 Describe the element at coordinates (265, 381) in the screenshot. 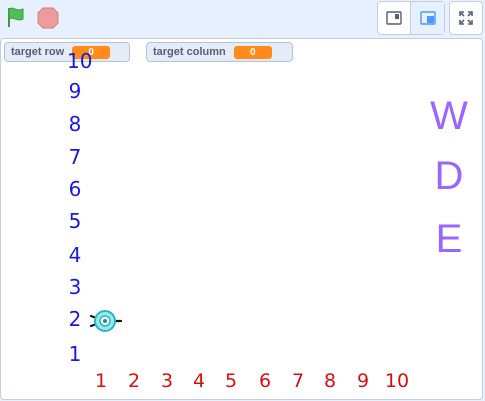

I see `column-label: 6` at that location.